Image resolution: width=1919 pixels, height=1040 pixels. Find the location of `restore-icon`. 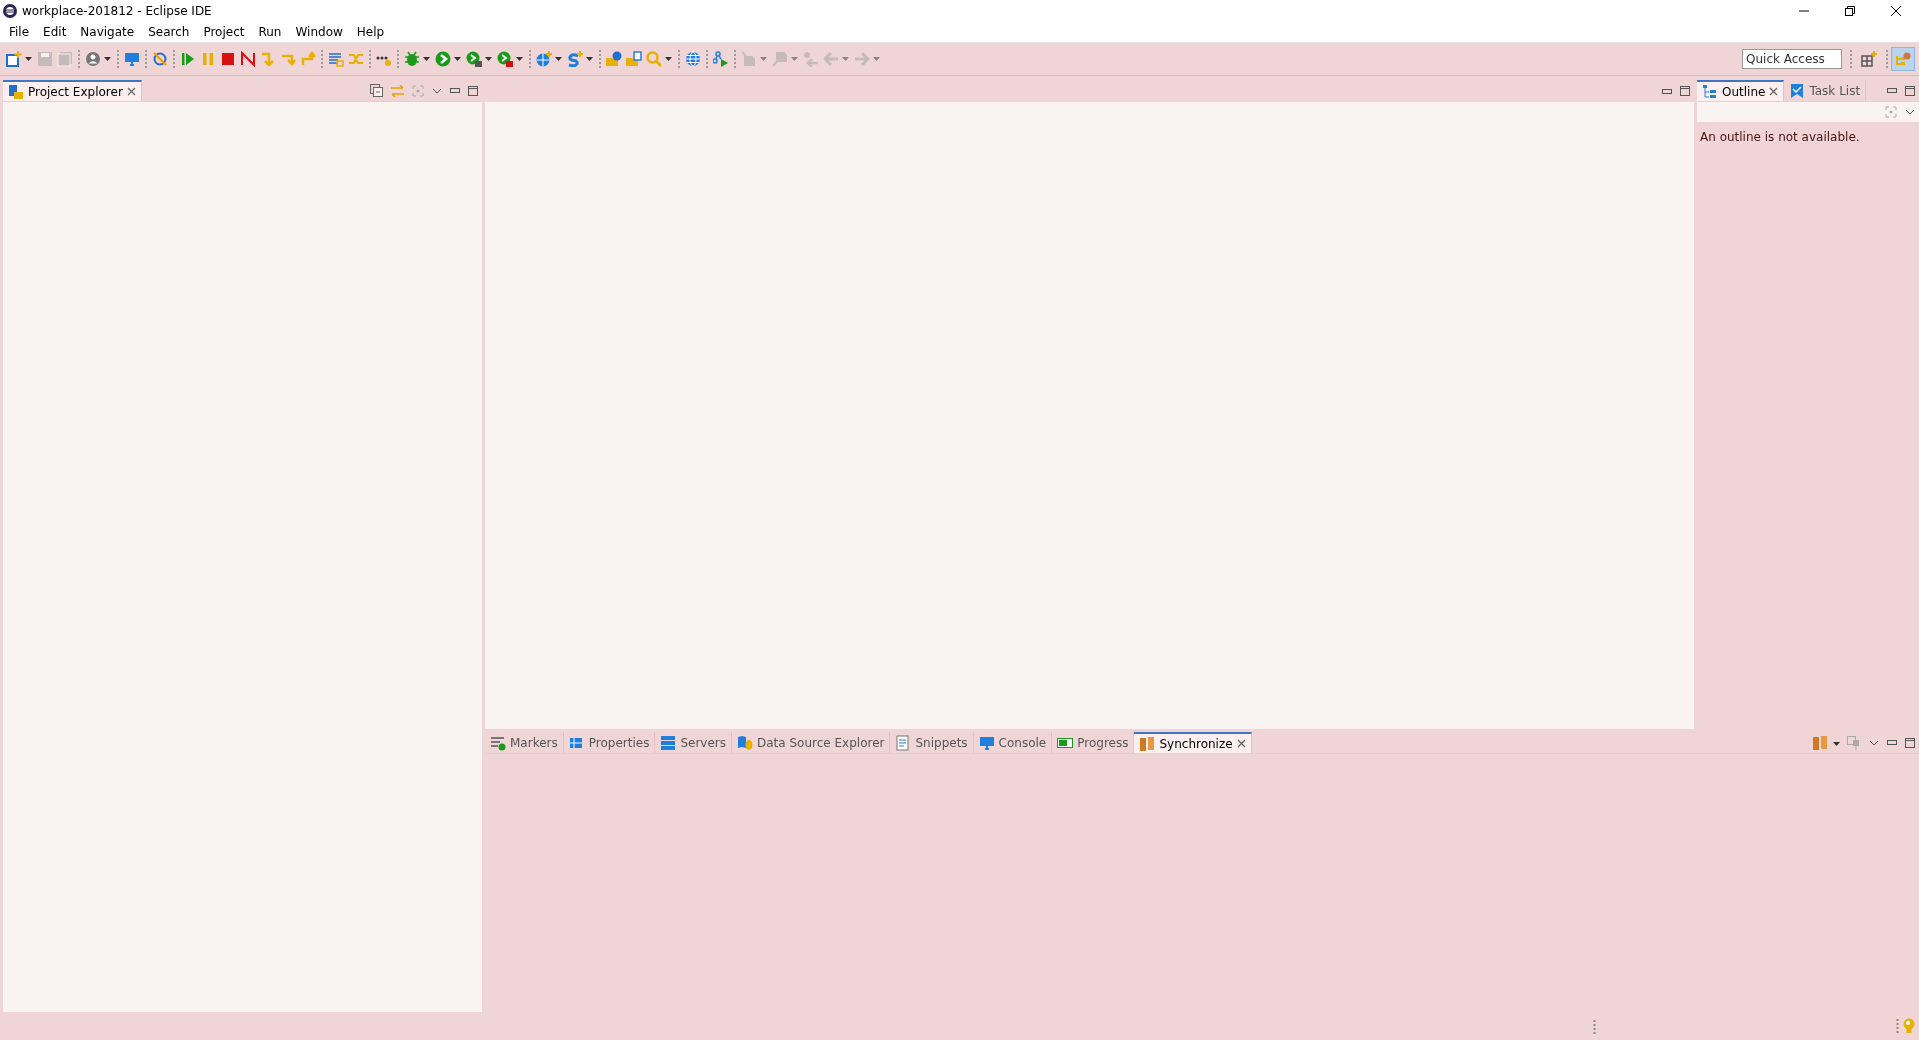

restore-icon is located at coordinates (1850, 10).